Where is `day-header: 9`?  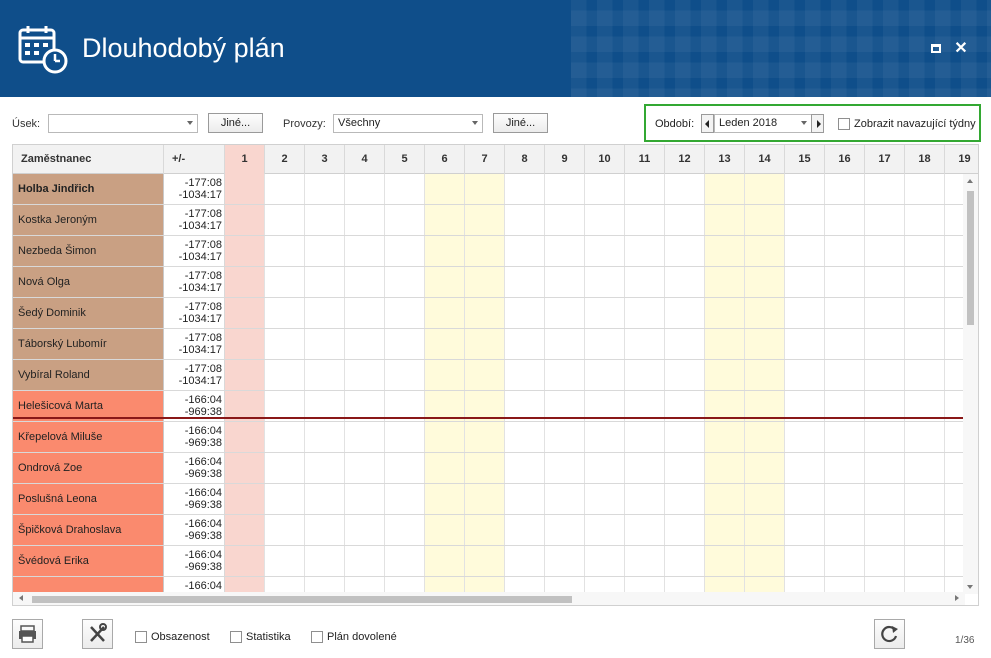 day-header: 9 is located at coordinates (565, 159).